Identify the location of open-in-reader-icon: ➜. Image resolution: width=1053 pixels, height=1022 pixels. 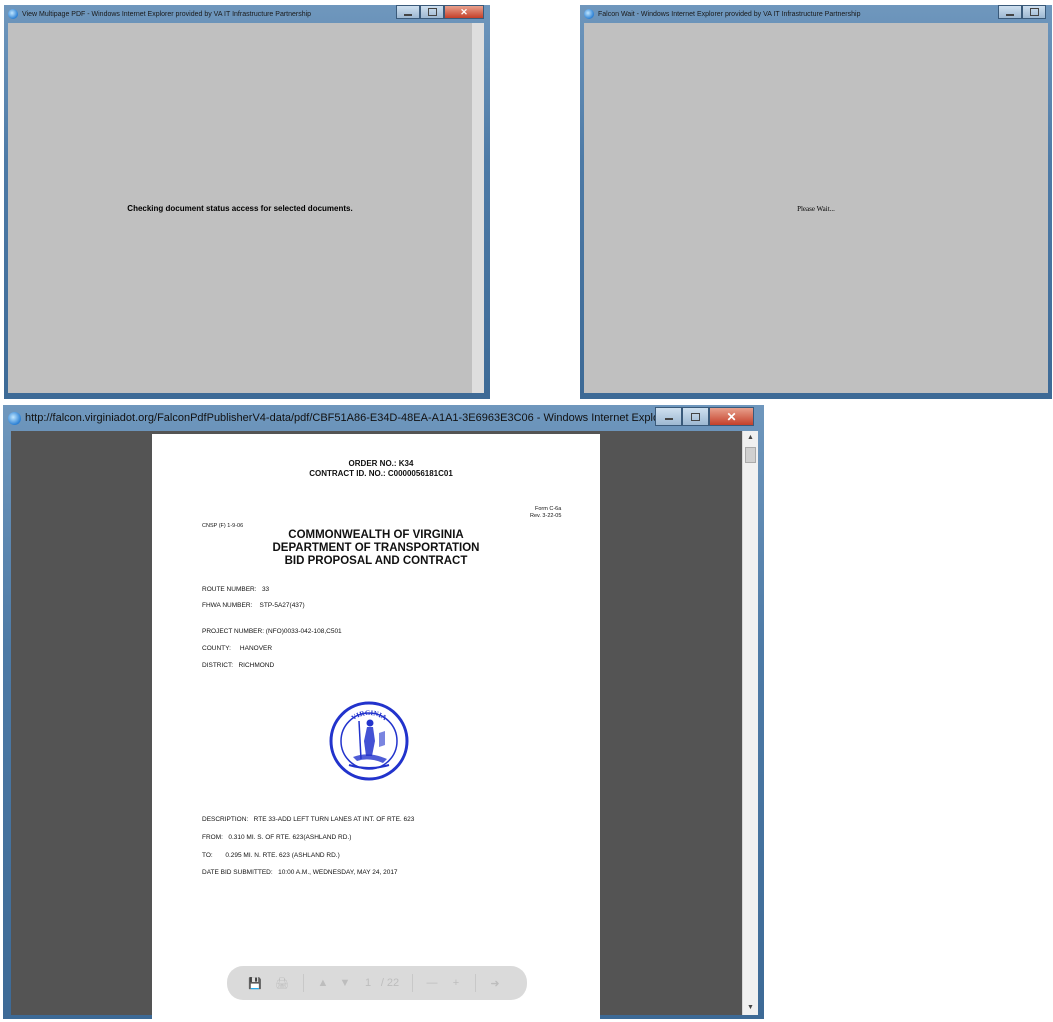
(495, 983).